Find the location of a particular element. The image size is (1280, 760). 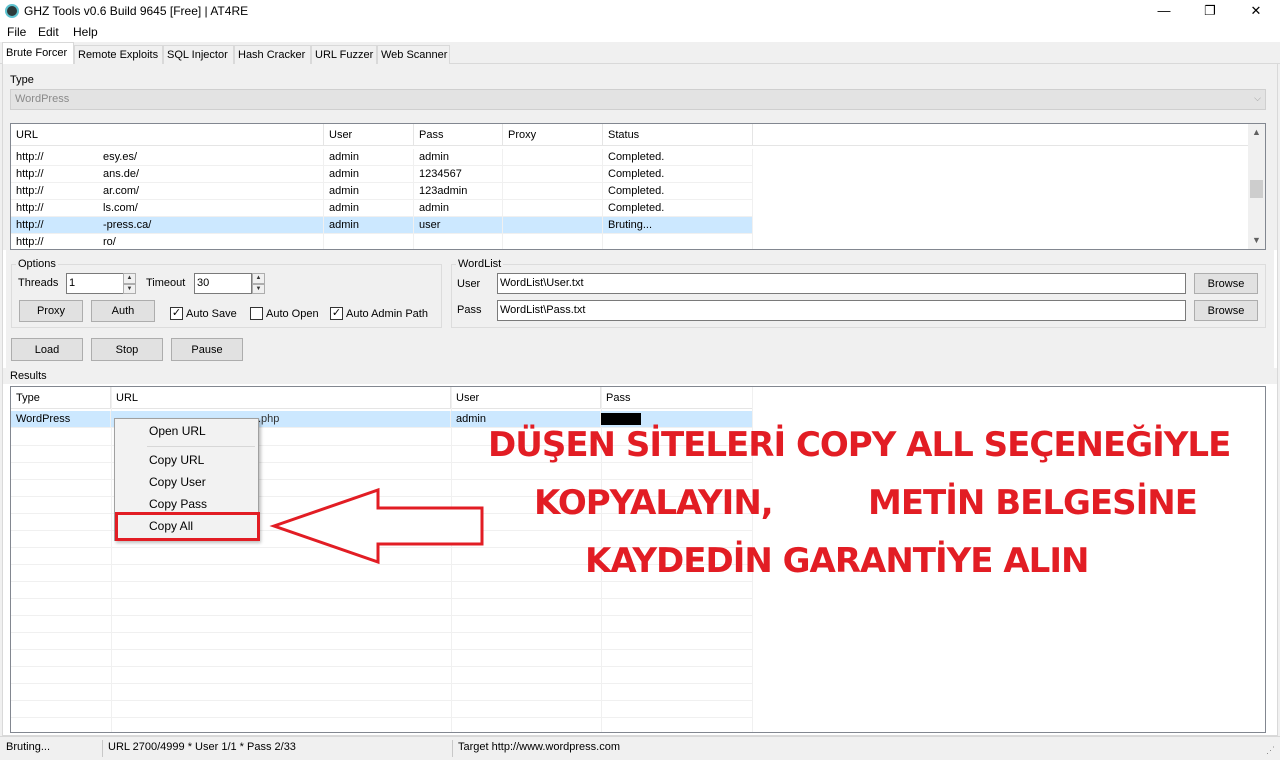

table-row: http://ls.com/ admin admin Completed. is located at coordinates (382, 208).